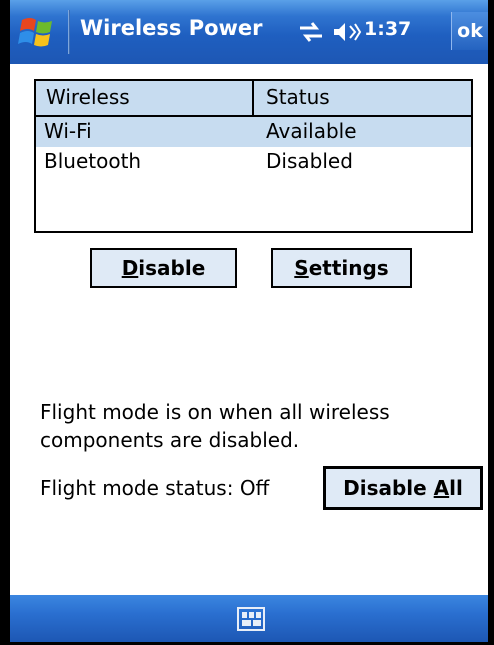 Image resolution: width=494 pixels, height=645 pixels. Describe the element at coordinates (348, 268) in the screenshot. I see `settings-label: ettings` at that location.